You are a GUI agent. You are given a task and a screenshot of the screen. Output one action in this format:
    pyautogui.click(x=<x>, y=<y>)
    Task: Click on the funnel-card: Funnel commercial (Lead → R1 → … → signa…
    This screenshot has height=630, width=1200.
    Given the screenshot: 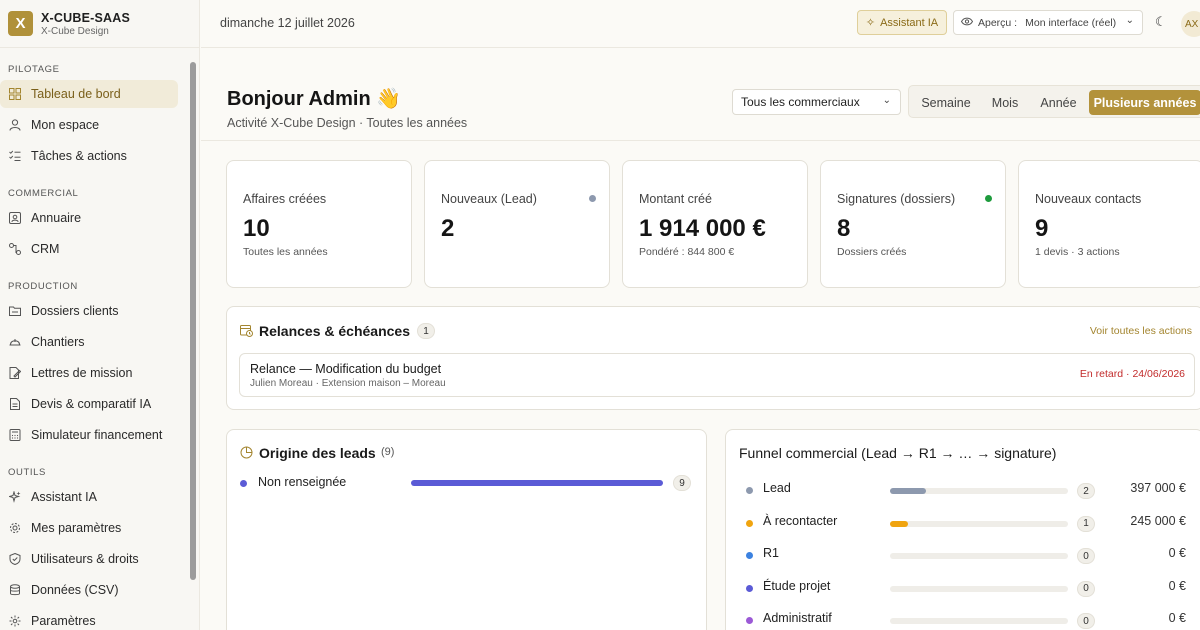 What is the action you would take?
    pyautogui.click(x=962, y=529)
    